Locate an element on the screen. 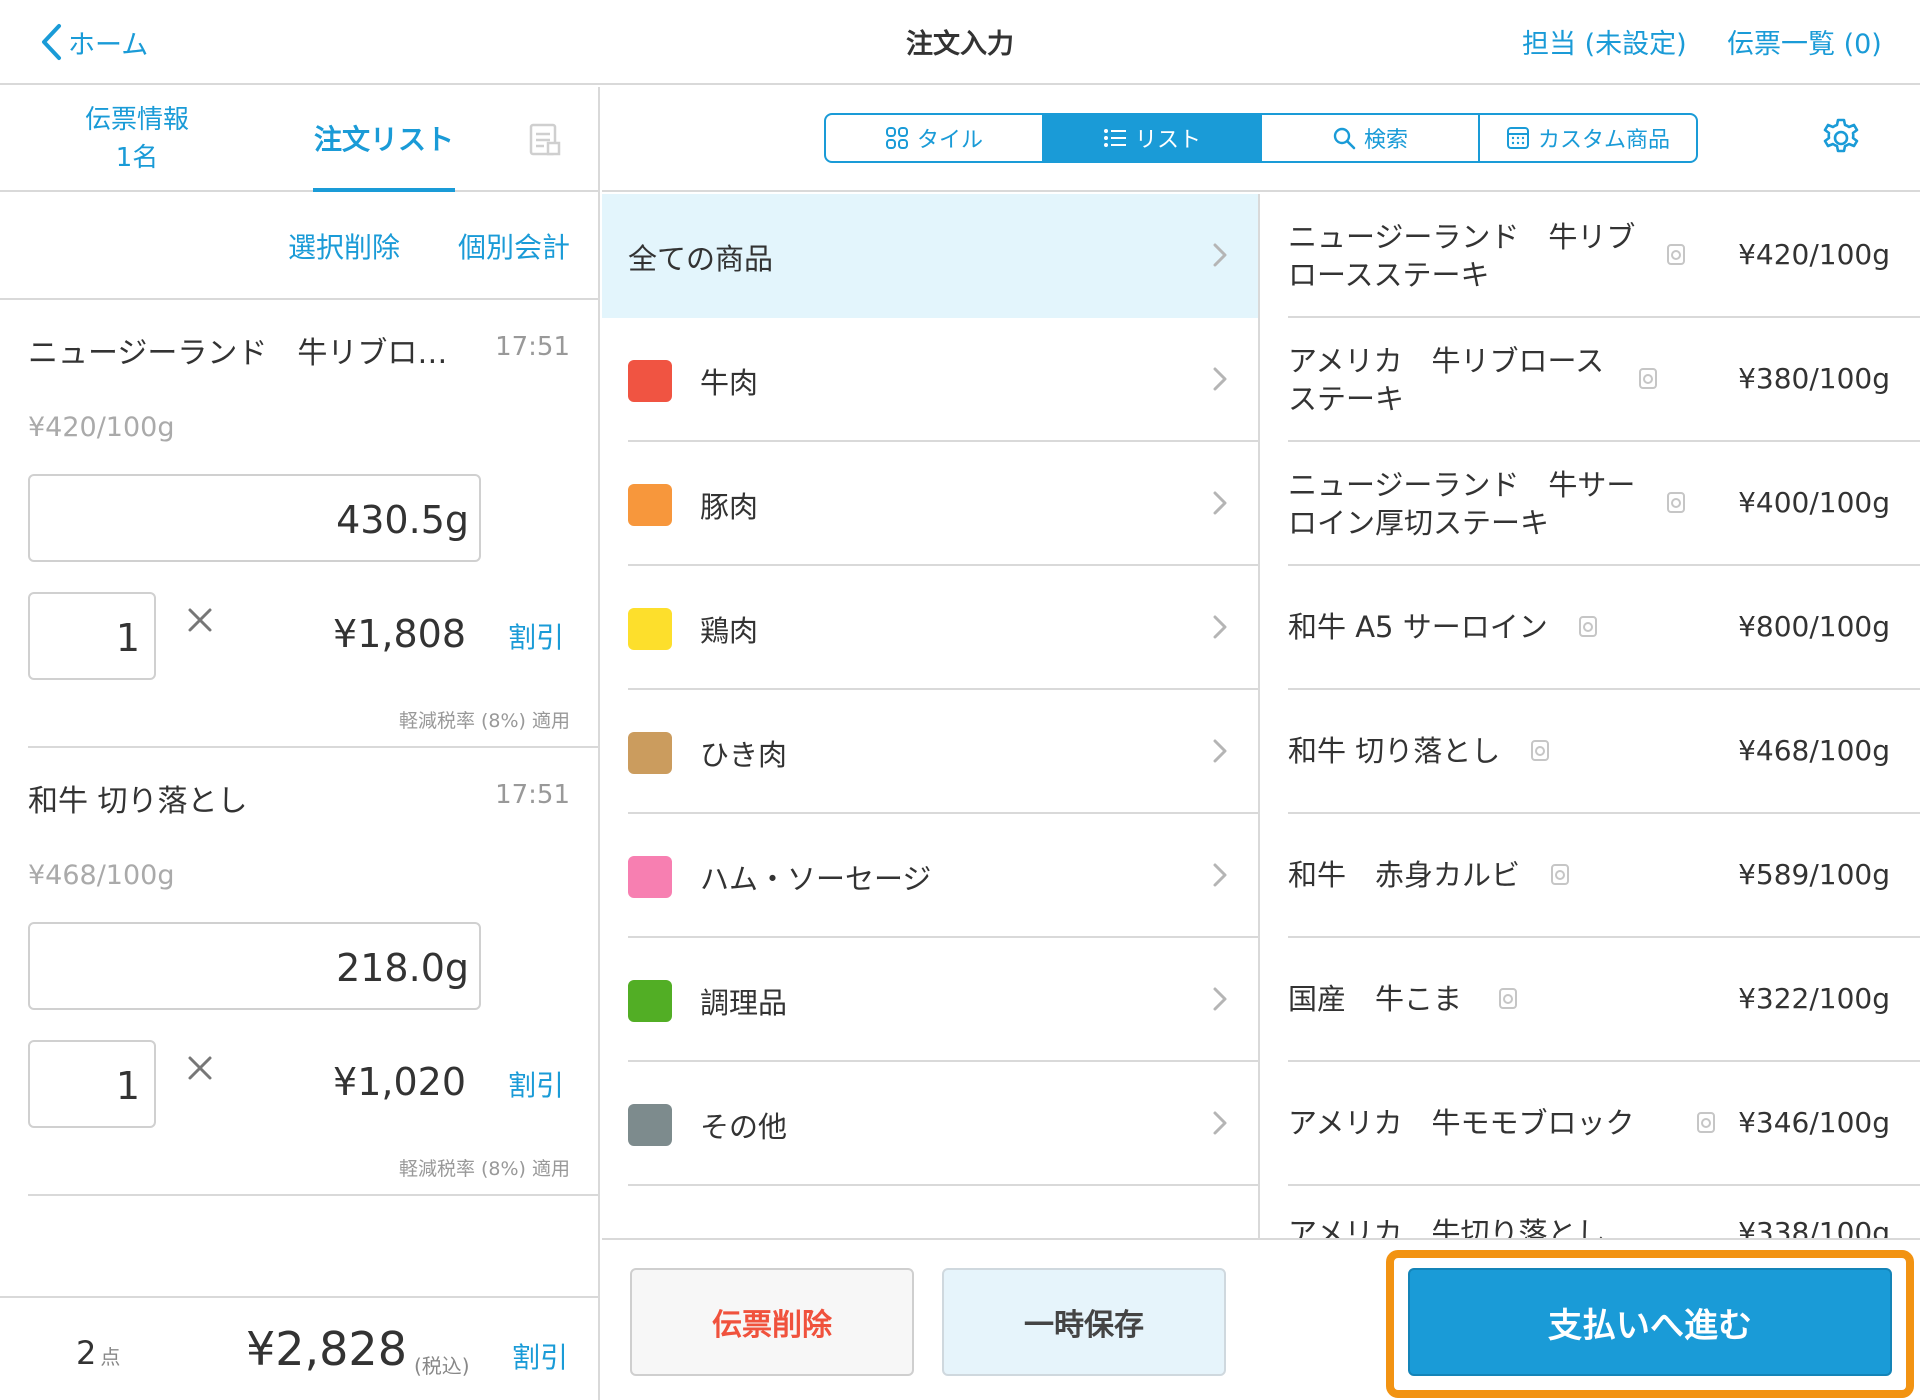 The image size is (1920, 1400). item-count-unit: 点 is located at coordinates (110, 1357).